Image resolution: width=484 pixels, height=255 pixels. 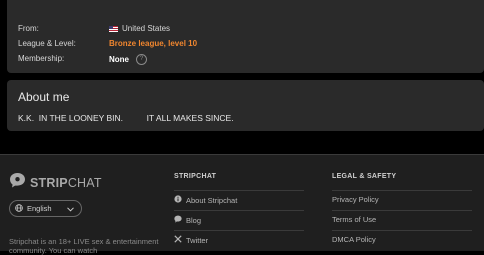 I want to click on league-row: League & Level: Bronze league, level 10, so click(x=218, y=44).